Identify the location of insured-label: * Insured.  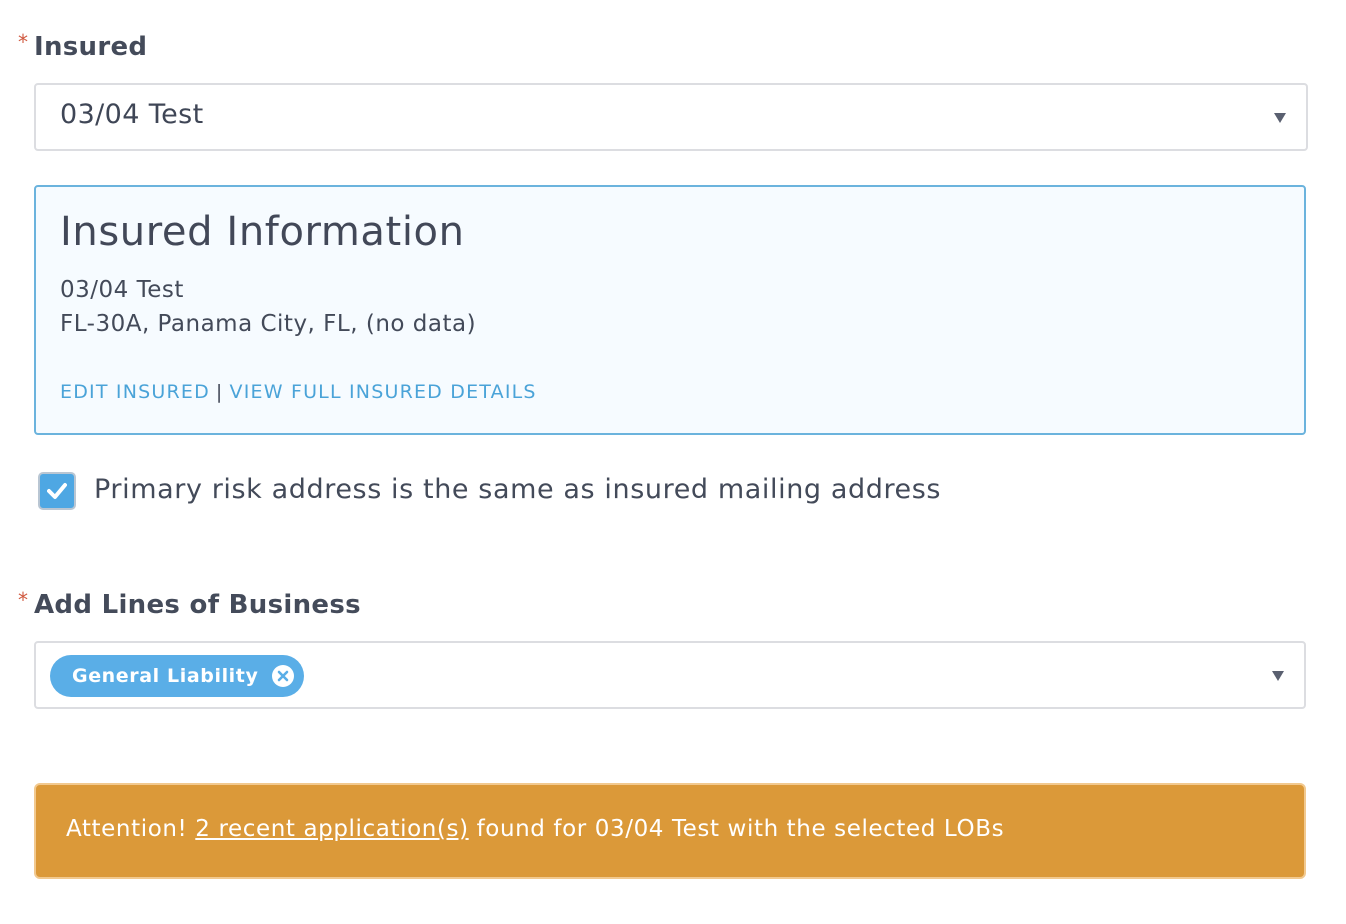
(83, 46).